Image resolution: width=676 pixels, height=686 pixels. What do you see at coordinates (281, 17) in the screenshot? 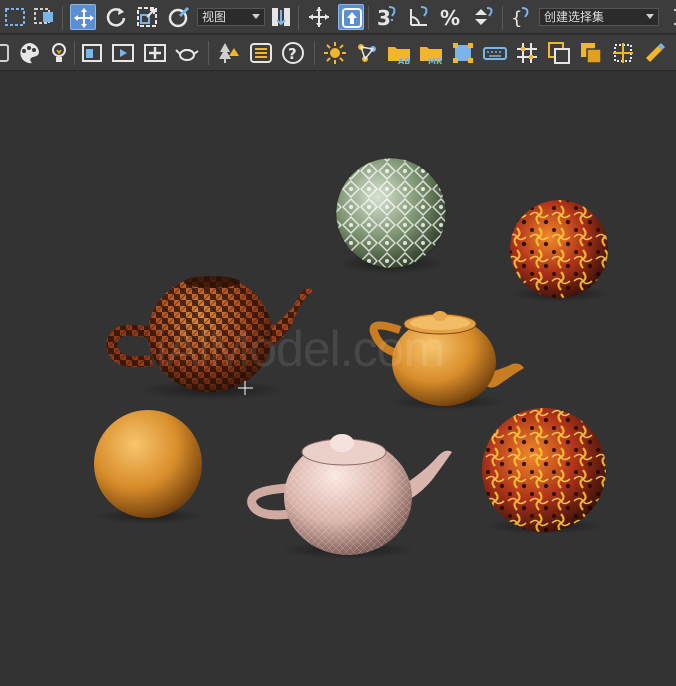
I see `pivot-center-icon` at bounding box center [281, 17].